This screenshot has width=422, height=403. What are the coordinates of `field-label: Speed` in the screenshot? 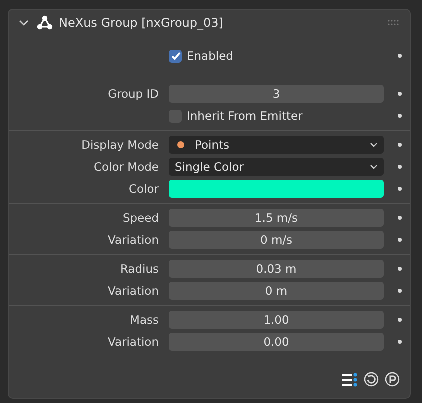 It's located at (140, 218).